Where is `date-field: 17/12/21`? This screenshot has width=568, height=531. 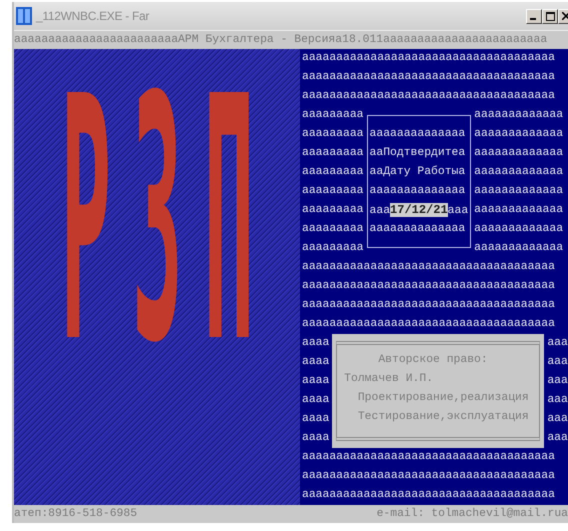 date-field: 17/12/21 is located at coordinates (419, 210).